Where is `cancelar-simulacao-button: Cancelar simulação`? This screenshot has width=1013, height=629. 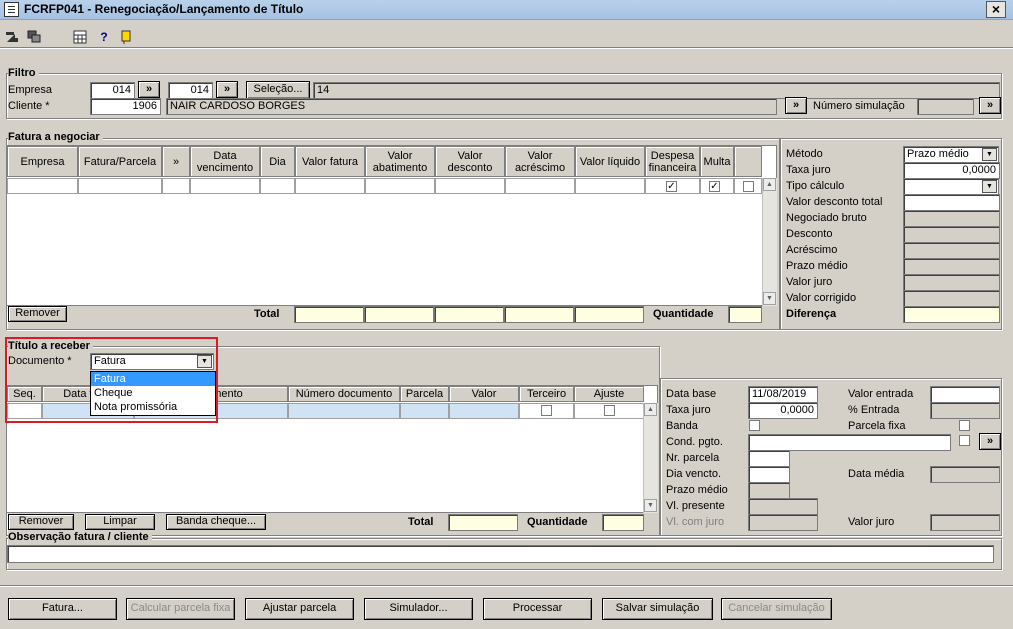 cancelar-simulacao-button: Cancelar simulação is located at coordinates (776, 609).